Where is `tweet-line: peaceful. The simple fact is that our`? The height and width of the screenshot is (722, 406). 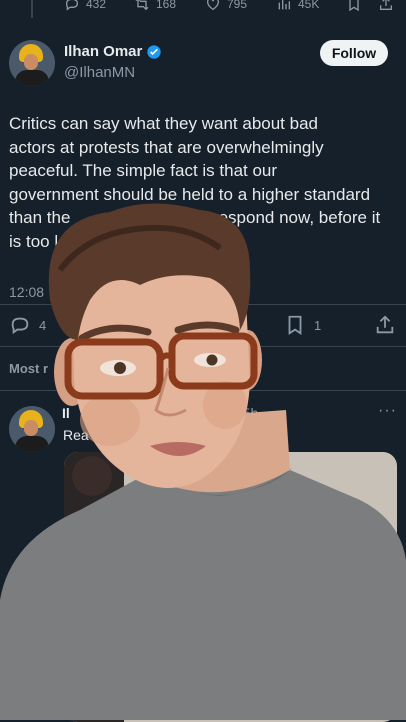 tweet-line: peaceful. The simple fact is that our is located at coordinates (143, 170).